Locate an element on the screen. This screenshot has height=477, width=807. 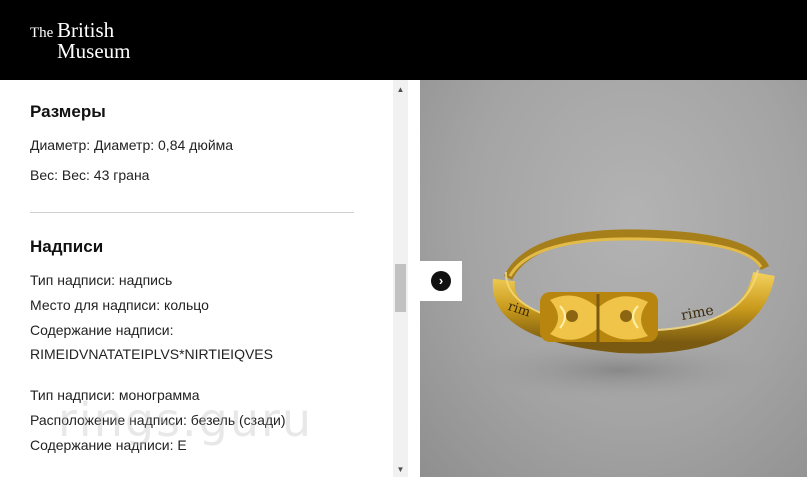
inscription-type-text: Тип надписи: надпись is located at coordinates (101, 280).